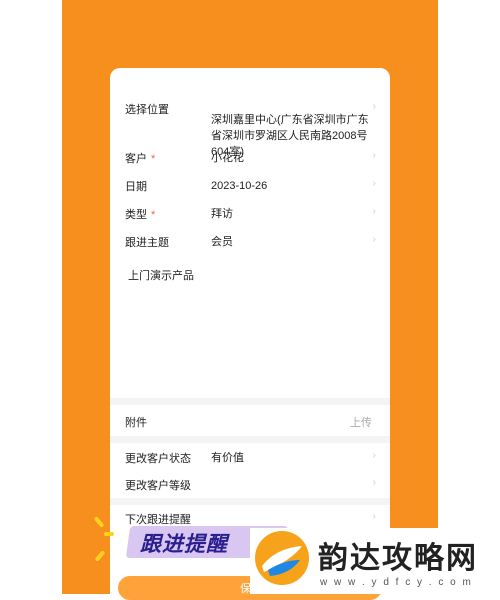  Describe the element at coordinates (184, 544) in the screenshot. I see `reminder-banner-text: 跟进提醒` at that location.